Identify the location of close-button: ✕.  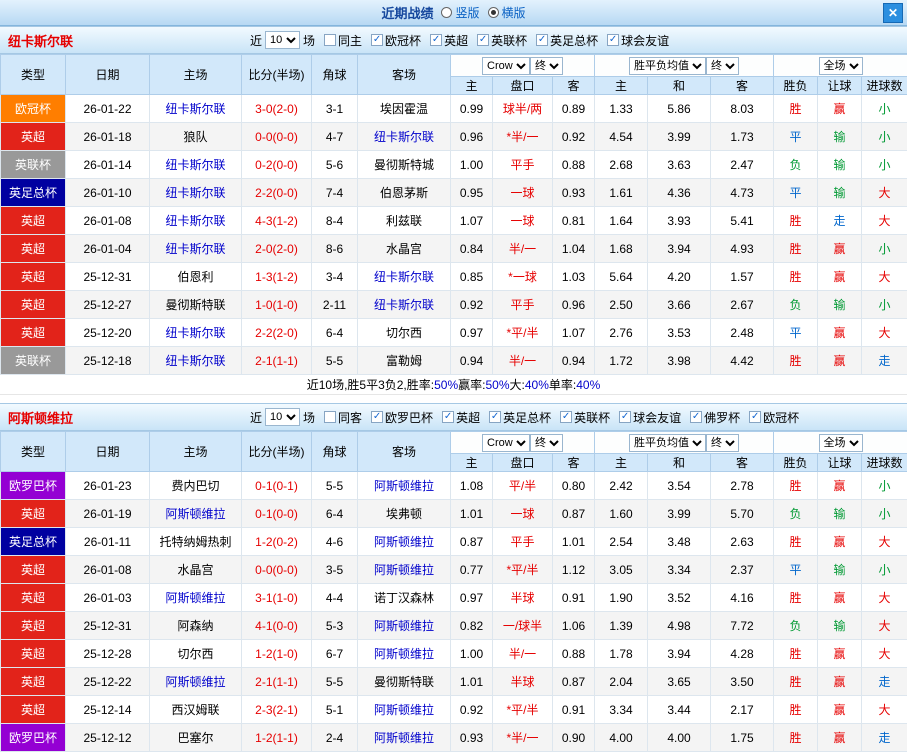
(893, 13).